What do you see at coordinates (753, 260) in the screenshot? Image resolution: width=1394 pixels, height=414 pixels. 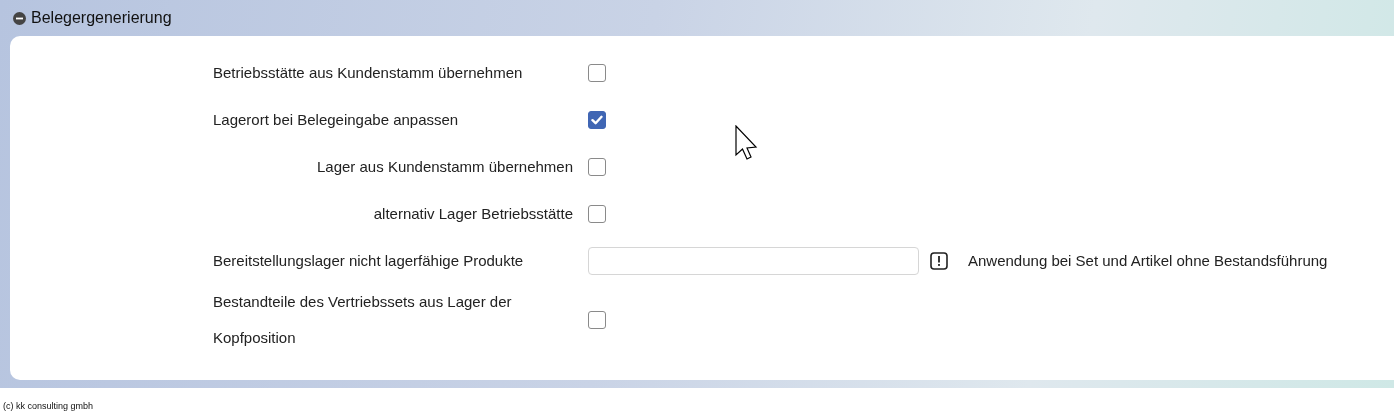 I see `input-field` at bounding box center [753, 260].